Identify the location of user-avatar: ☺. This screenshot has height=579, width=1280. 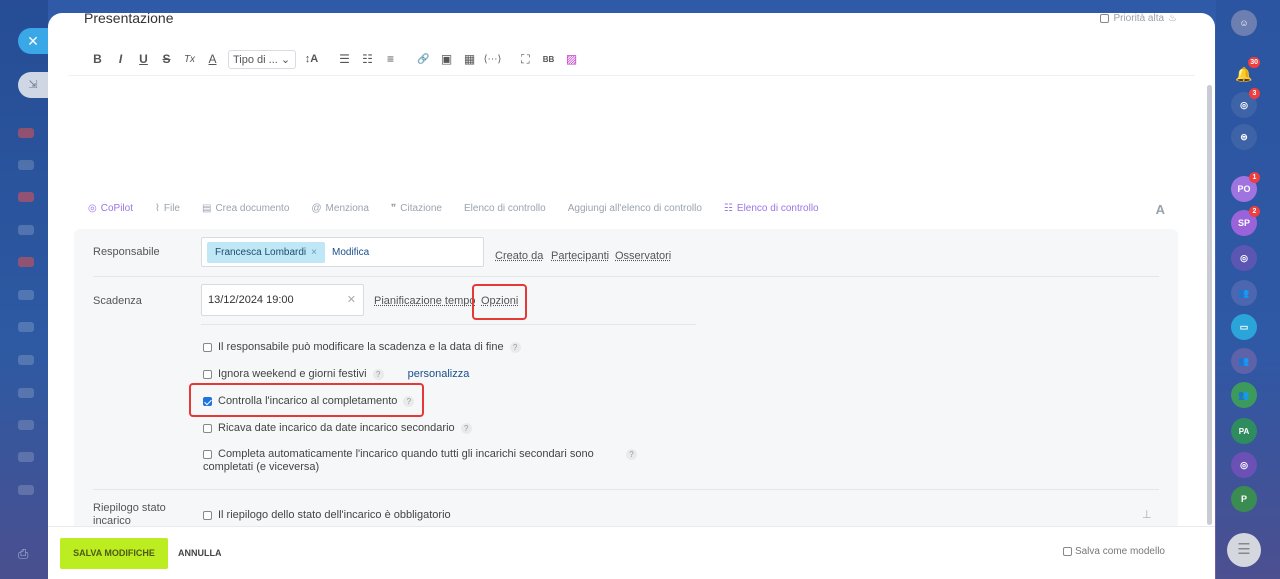
(1244, 23).